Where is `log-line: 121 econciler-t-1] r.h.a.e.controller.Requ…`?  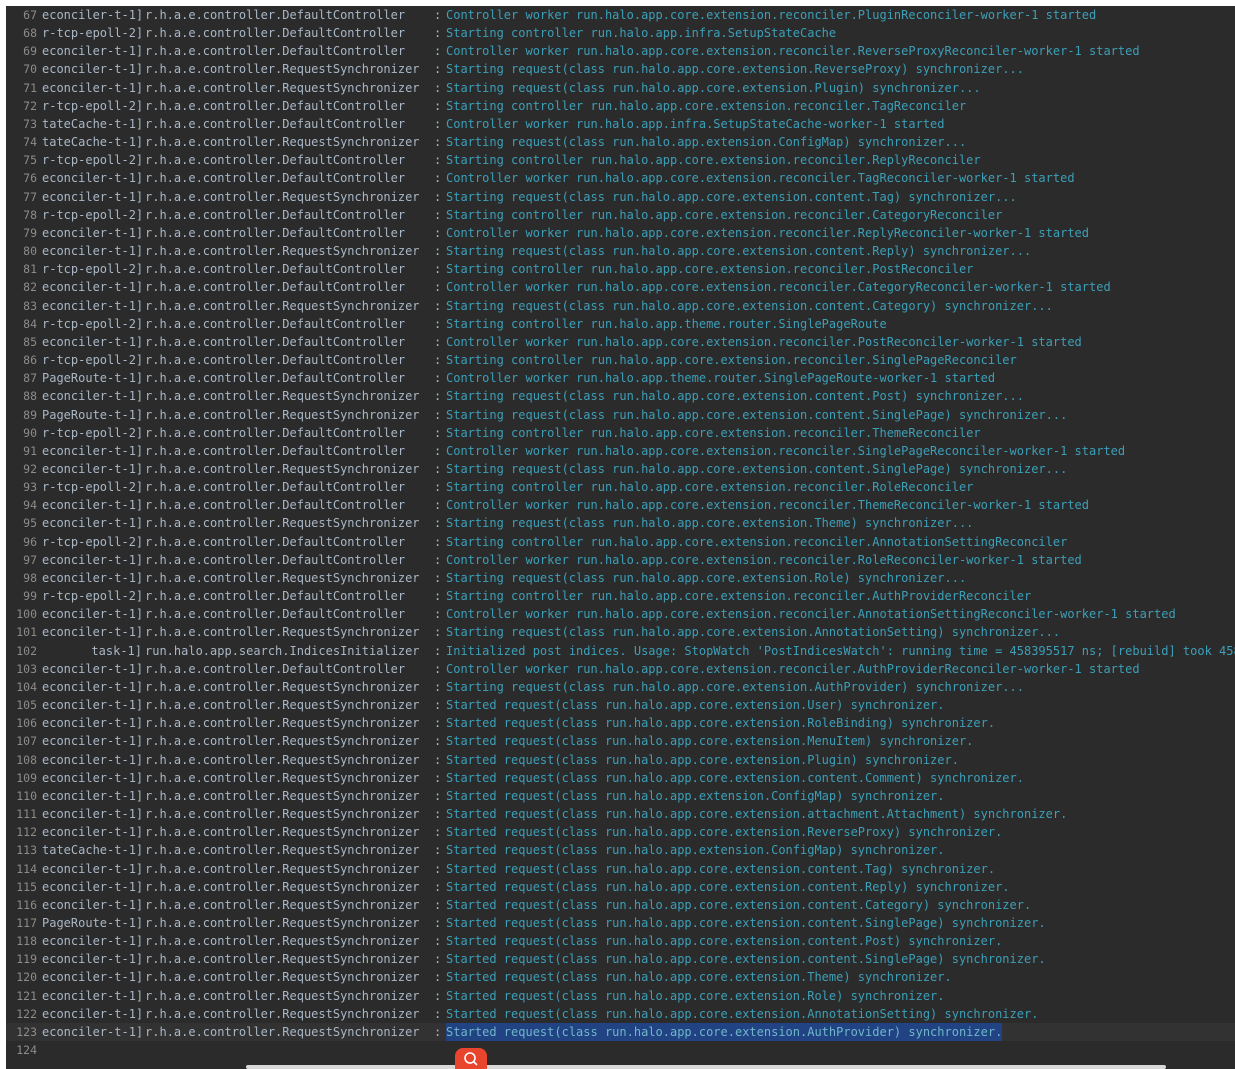 log-line: 121 econciler-t-1] r.h.a.e.controller.Requ… is located at coordinates (620, 996).